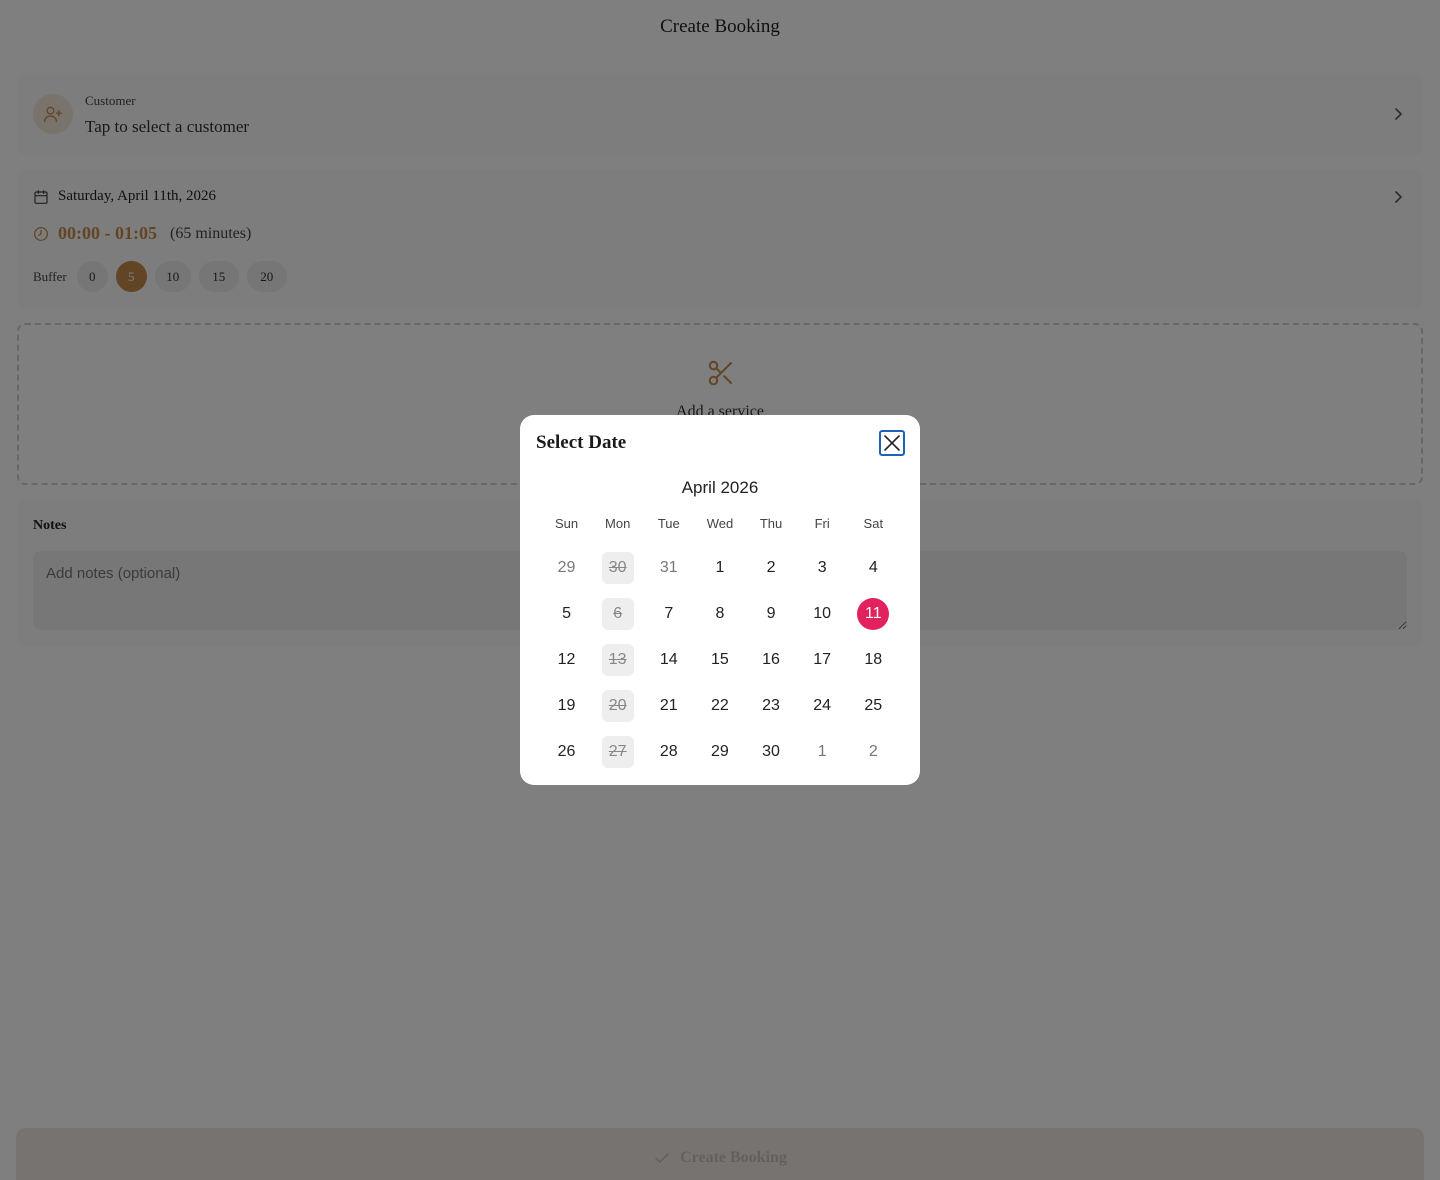 Image resolution: width=1440 pixels, height=1180 pixels. Describe the element at coordinates (581, 442) in the screenshot. I see `dialog-title: Select Date` at that location.